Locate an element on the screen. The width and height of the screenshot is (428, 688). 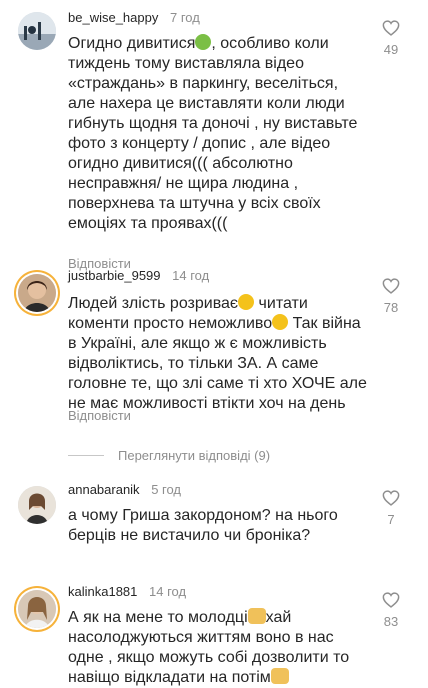
comment-line: головне те, що злі саме ті хто ХОЧЕ але is located at coordinates (217, 383).